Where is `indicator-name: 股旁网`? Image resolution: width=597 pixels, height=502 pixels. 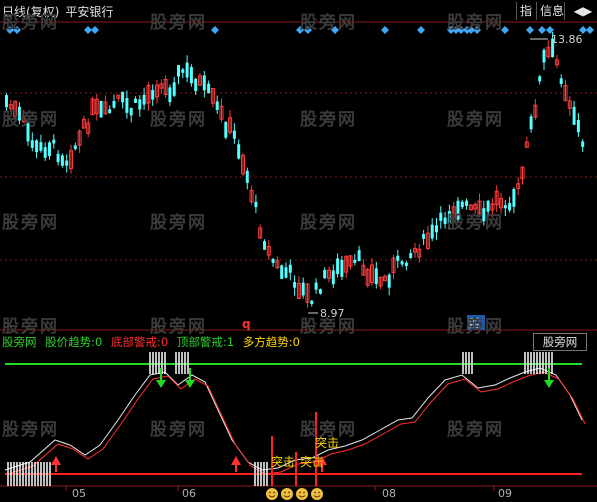 indicator-name: 股旁网 is located at coordinates (19, 342).